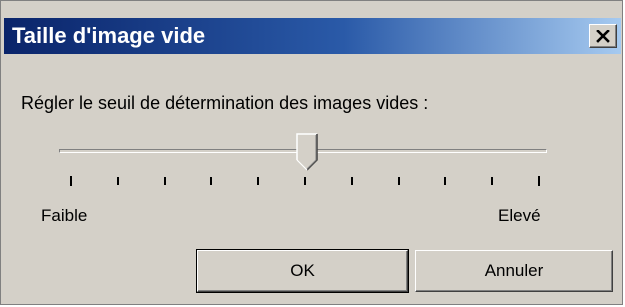 This screenshot has height=307, width=625. What do you see at coordinates (109, 35) in the screenshot?
I see `window-title: Taille d'image vide` at bounding box center [109, 35].